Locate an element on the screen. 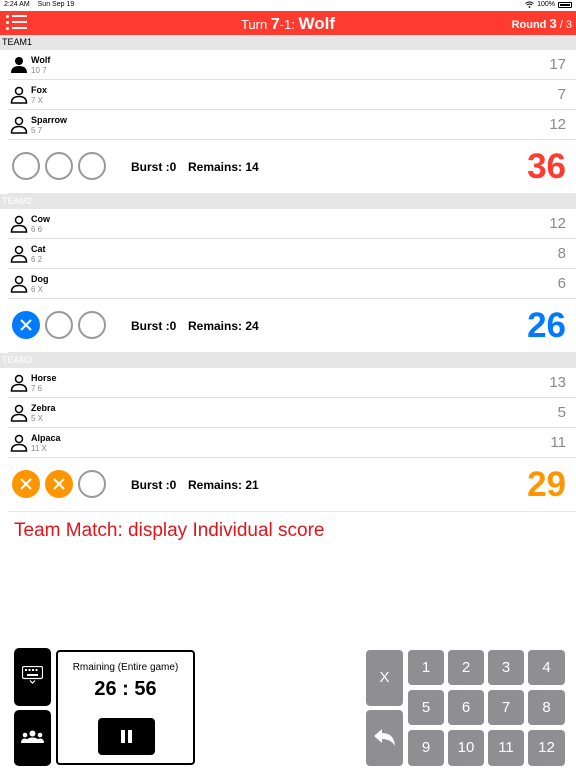 Image resolution: width=576 pixels, height=768 pixels. player-darts: 6 X is located at coordinates (37, 289).